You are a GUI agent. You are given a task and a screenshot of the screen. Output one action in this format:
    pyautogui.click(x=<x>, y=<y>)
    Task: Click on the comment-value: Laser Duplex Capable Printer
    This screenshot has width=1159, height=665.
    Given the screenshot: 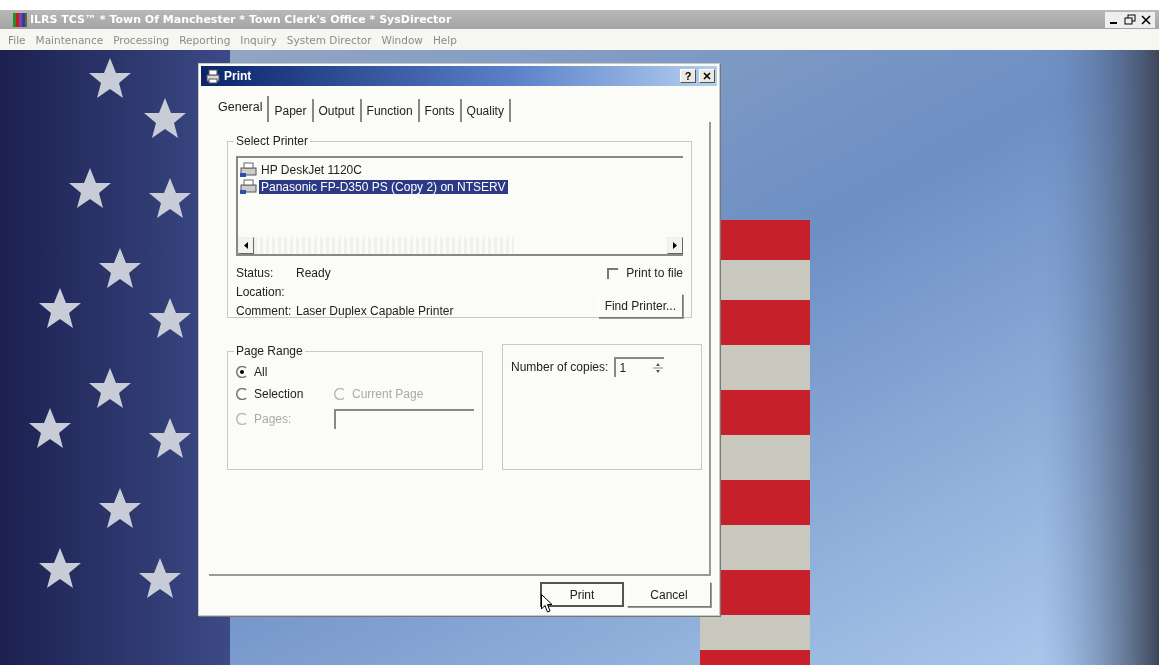 What is the action you would take?
    pyautogui.click(x=375, y=311)
    